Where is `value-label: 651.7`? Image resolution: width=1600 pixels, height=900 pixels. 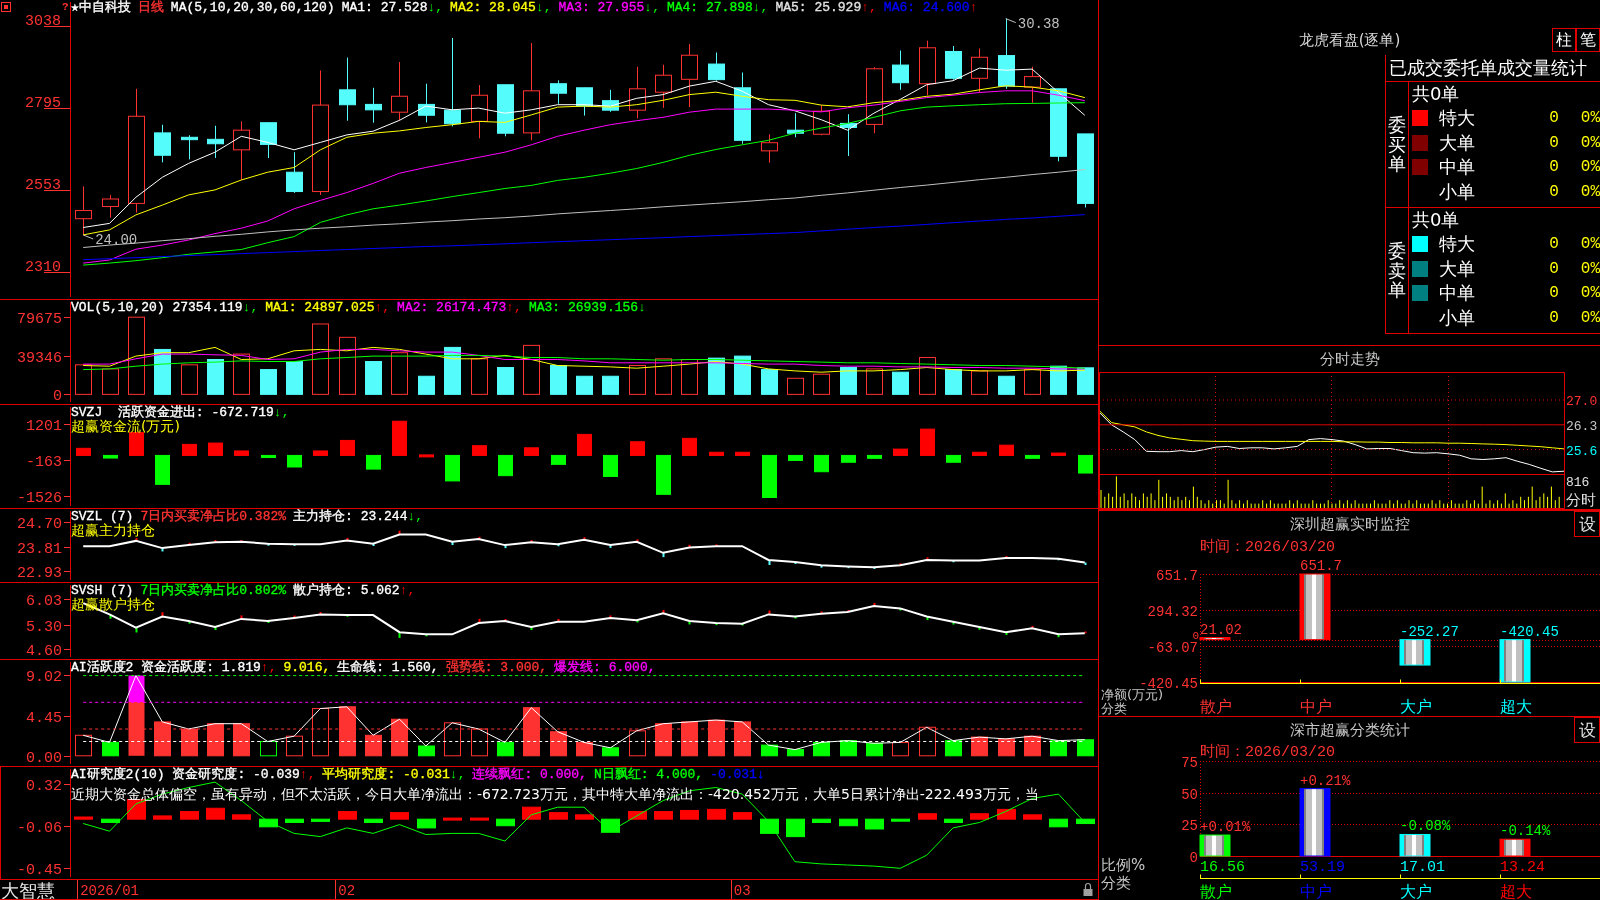 value-label: 651.7 is located at coordinates (1321, 566).